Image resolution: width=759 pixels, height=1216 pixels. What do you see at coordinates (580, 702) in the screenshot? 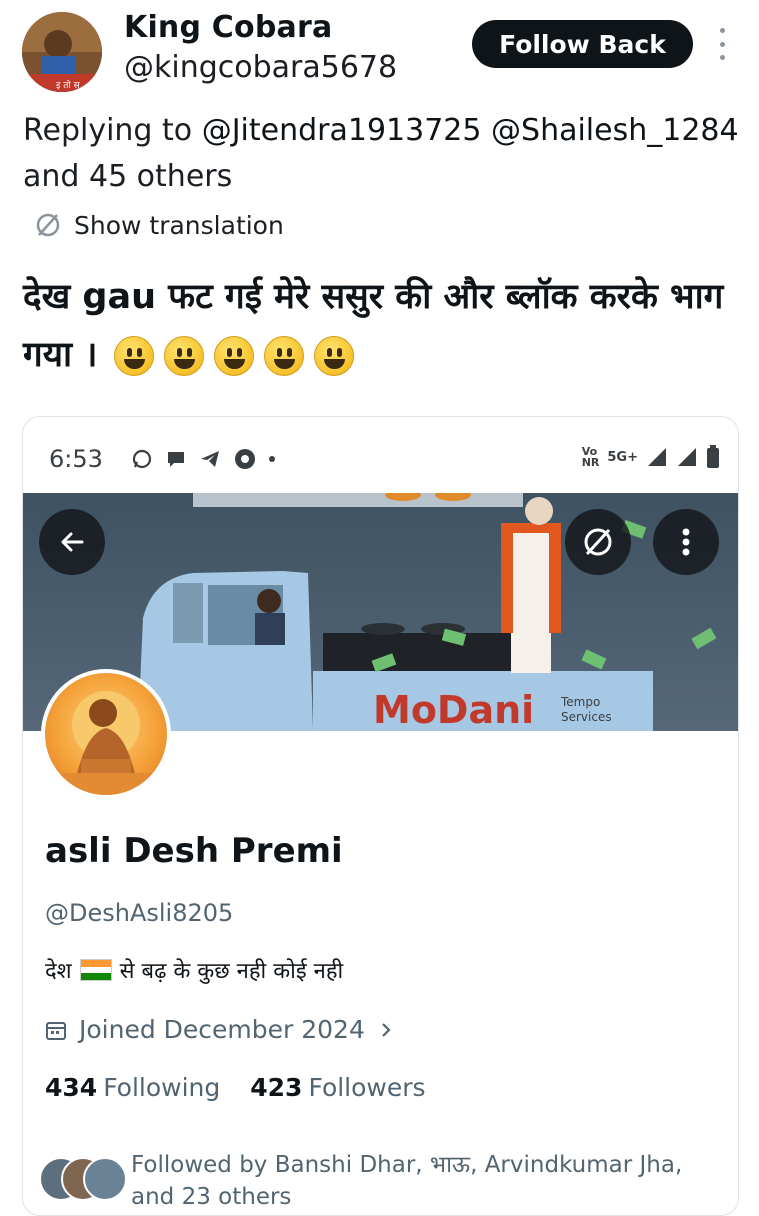
I see `svg-text: Tempo` at bounding box center [580, 702].